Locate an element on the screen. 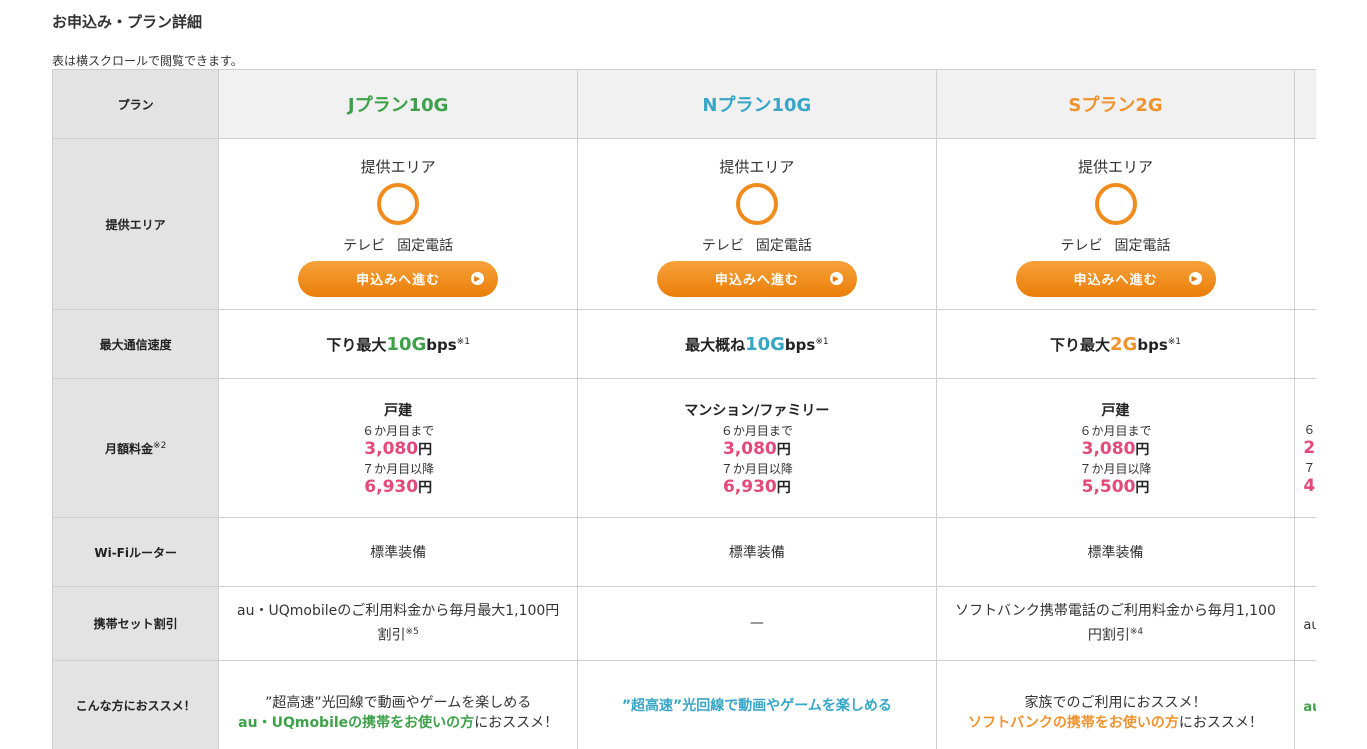 The image size is (1367, 749). plan-name-row: プラン Jプラン10G Nプラン10G Sプラン2G is located at coordinates (685, 104).